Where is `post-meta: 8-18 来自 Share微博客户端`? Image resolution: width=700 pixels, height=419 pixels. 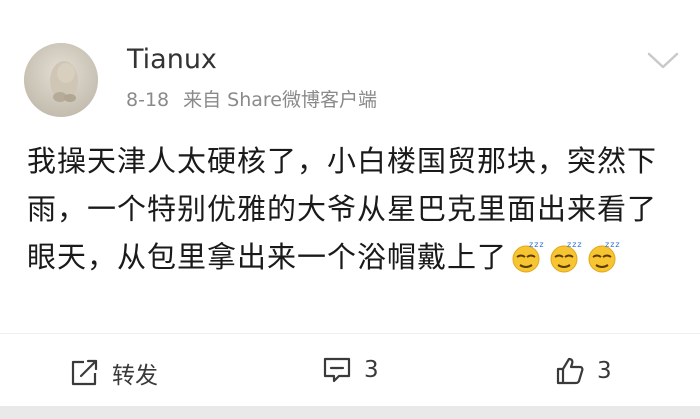 post-meta: 8-18 来自 Share微博客户端 is located at coordinates (251, 100).